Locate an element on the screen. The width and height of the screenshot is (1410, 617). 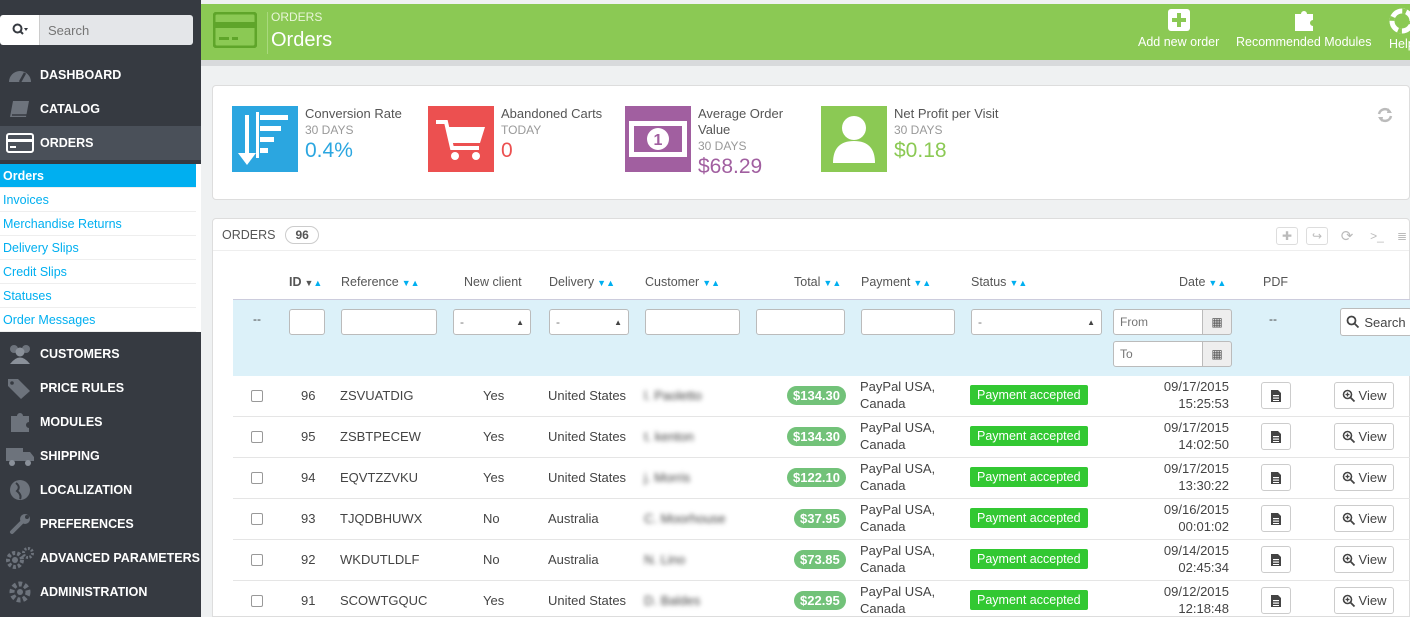
submenu-delivery-slips: Delivery Slips is located at coordinates (98, 248).